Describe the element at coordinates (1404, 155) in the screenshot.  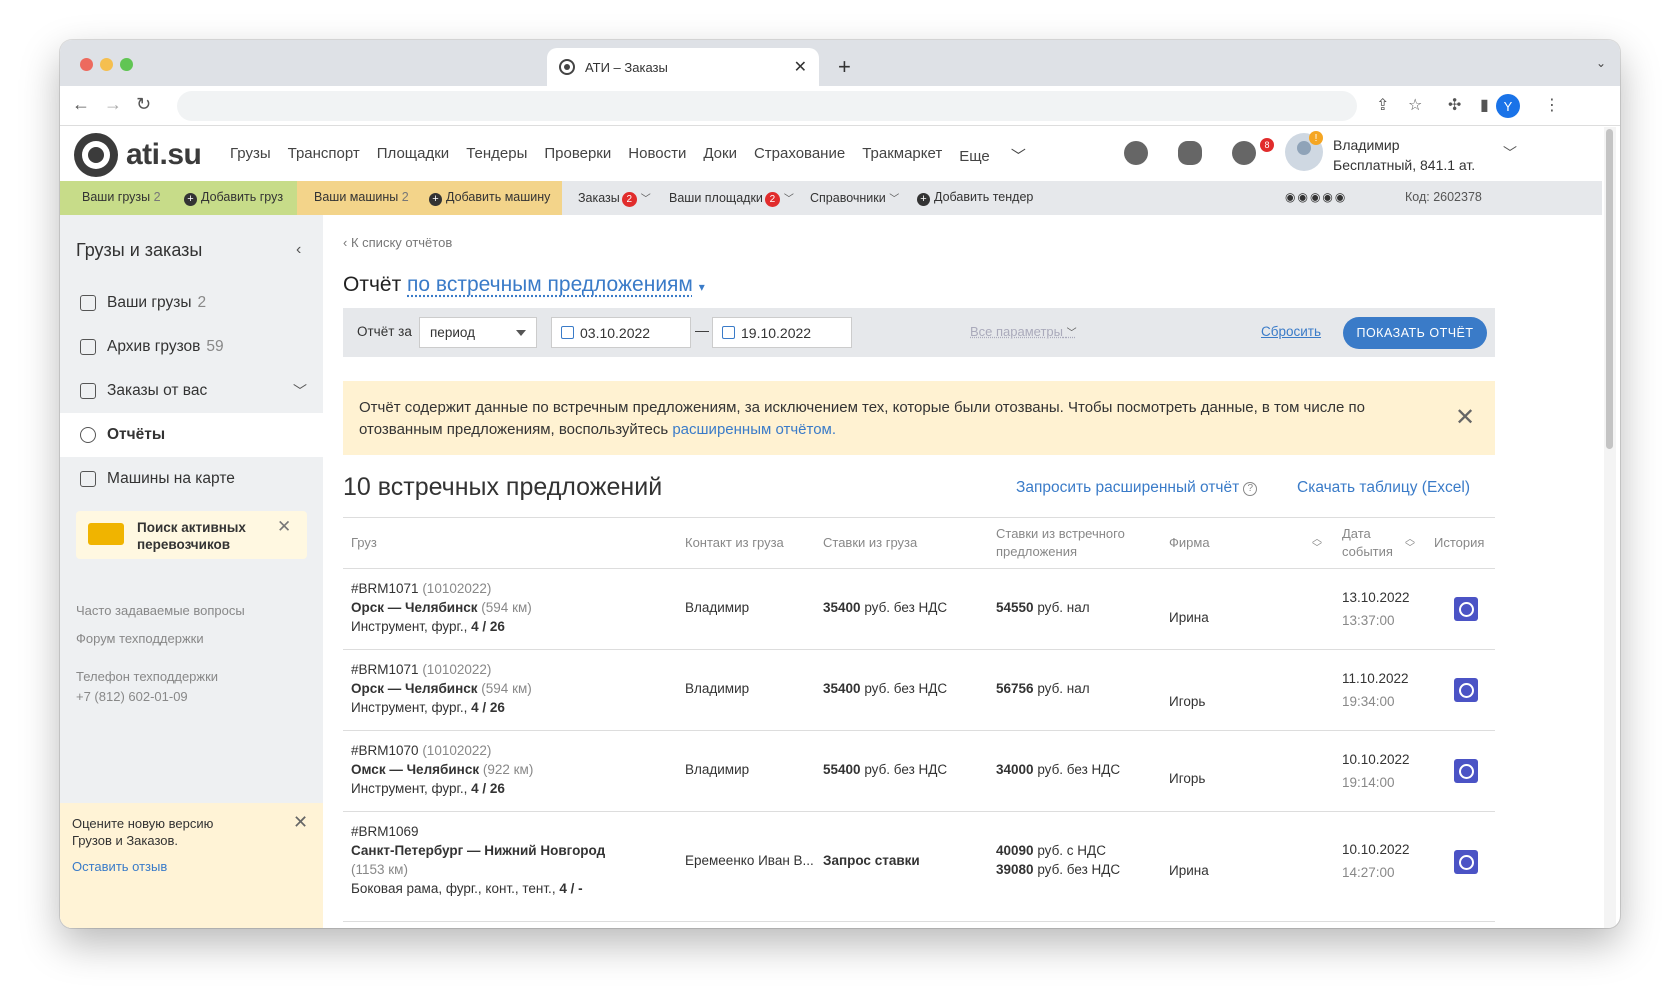
I see `user-info: Владимир Бесплатный, 841.1 ат.` at that location.